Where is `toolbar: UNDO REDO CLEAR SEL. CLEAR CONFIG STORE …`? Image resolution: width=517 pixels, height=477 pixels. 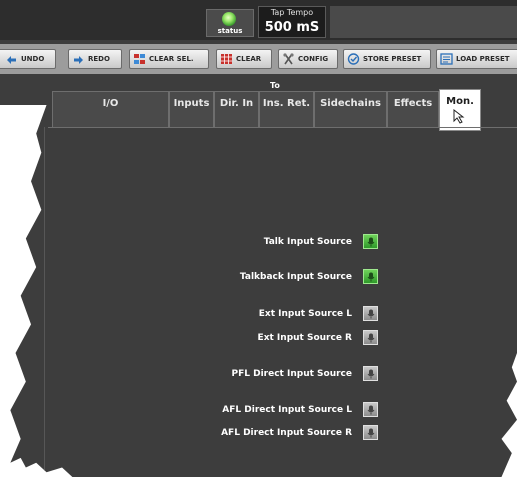 toolbar: UNDO REDO CLEAR SEL. CLEAR CONFIG STORE … is located at coordinates (258, 59).